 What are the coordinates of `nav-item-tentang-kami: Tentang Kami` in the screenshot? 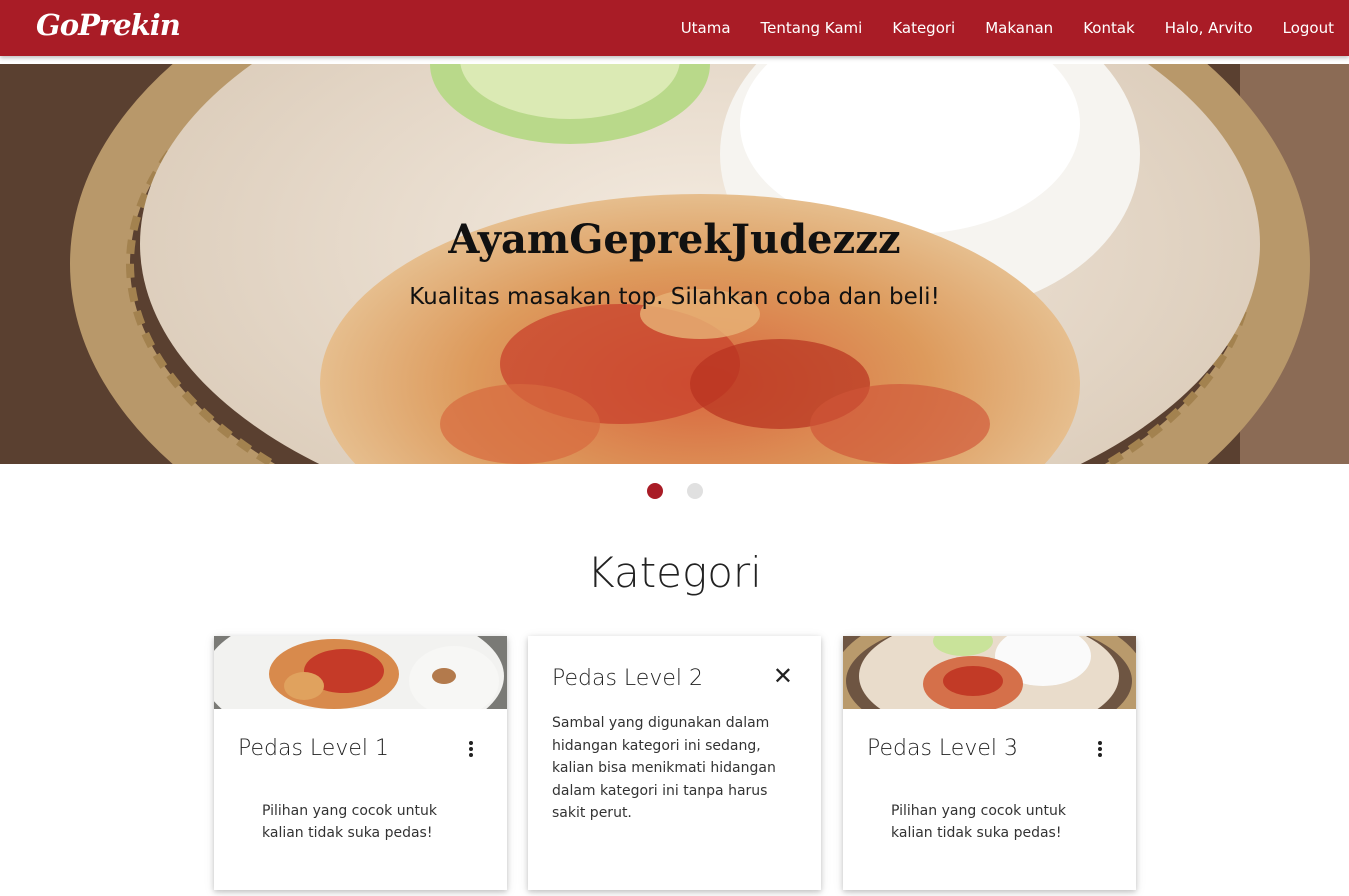 It's located at (812, 28).